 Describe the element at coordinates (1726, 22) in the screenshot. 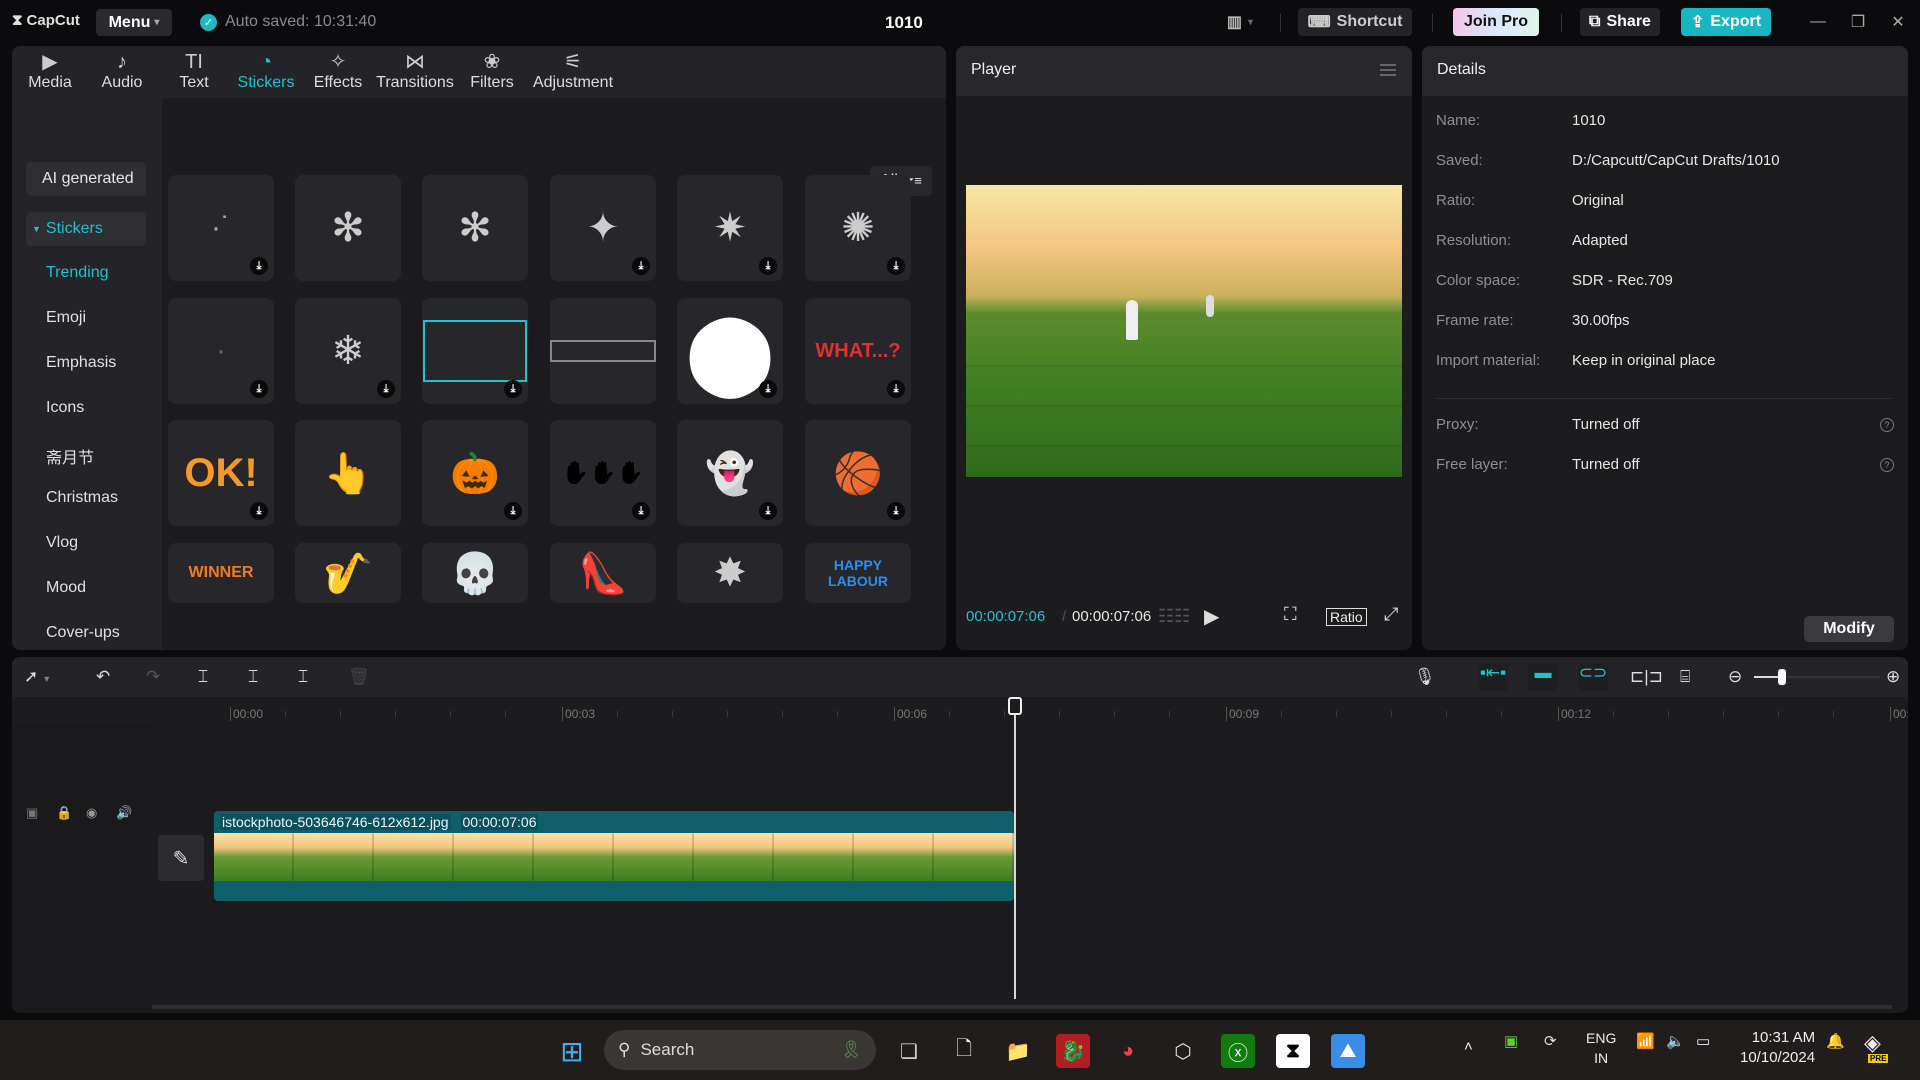

I see `export-button: ⇪ Export` at that location.